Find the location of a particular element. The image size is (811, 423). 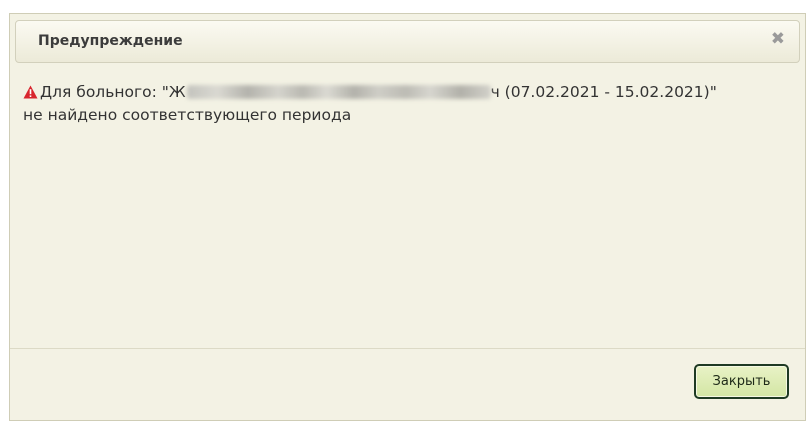

close-icon: ✖ is located at coordinates (778, 39).